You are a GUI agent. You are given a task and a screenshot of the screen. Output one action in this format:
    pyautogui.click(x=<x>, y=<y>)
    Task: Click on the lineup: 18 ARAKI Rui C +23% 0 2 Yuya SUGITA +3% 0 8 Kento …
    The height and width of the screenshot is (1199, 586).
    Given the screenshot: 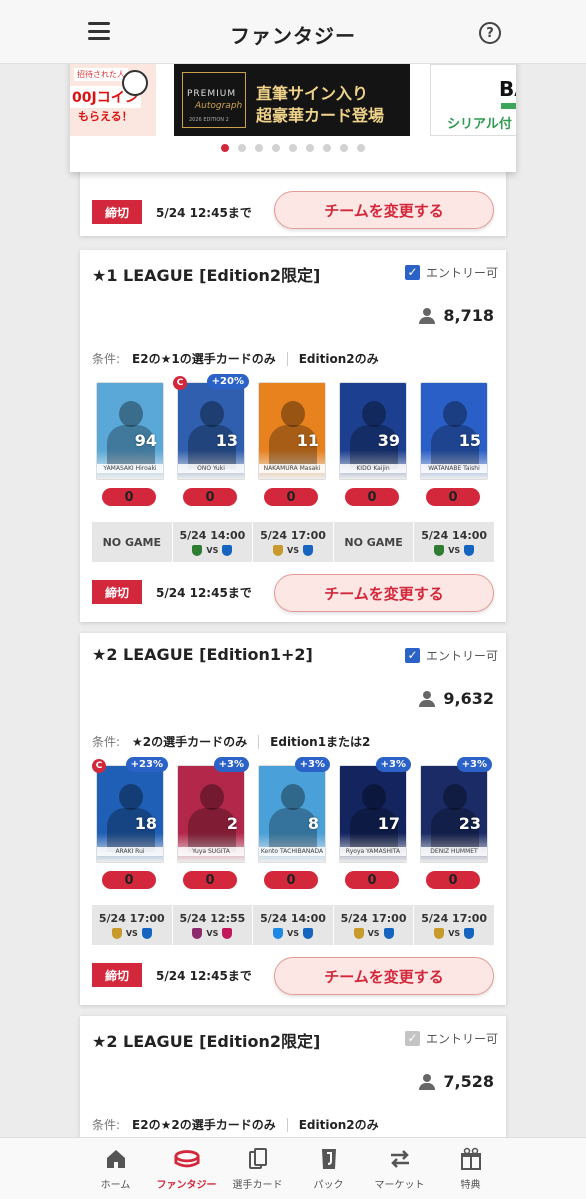 What is the action you would take?
    pyautogui.click(x=293, y=823)
    